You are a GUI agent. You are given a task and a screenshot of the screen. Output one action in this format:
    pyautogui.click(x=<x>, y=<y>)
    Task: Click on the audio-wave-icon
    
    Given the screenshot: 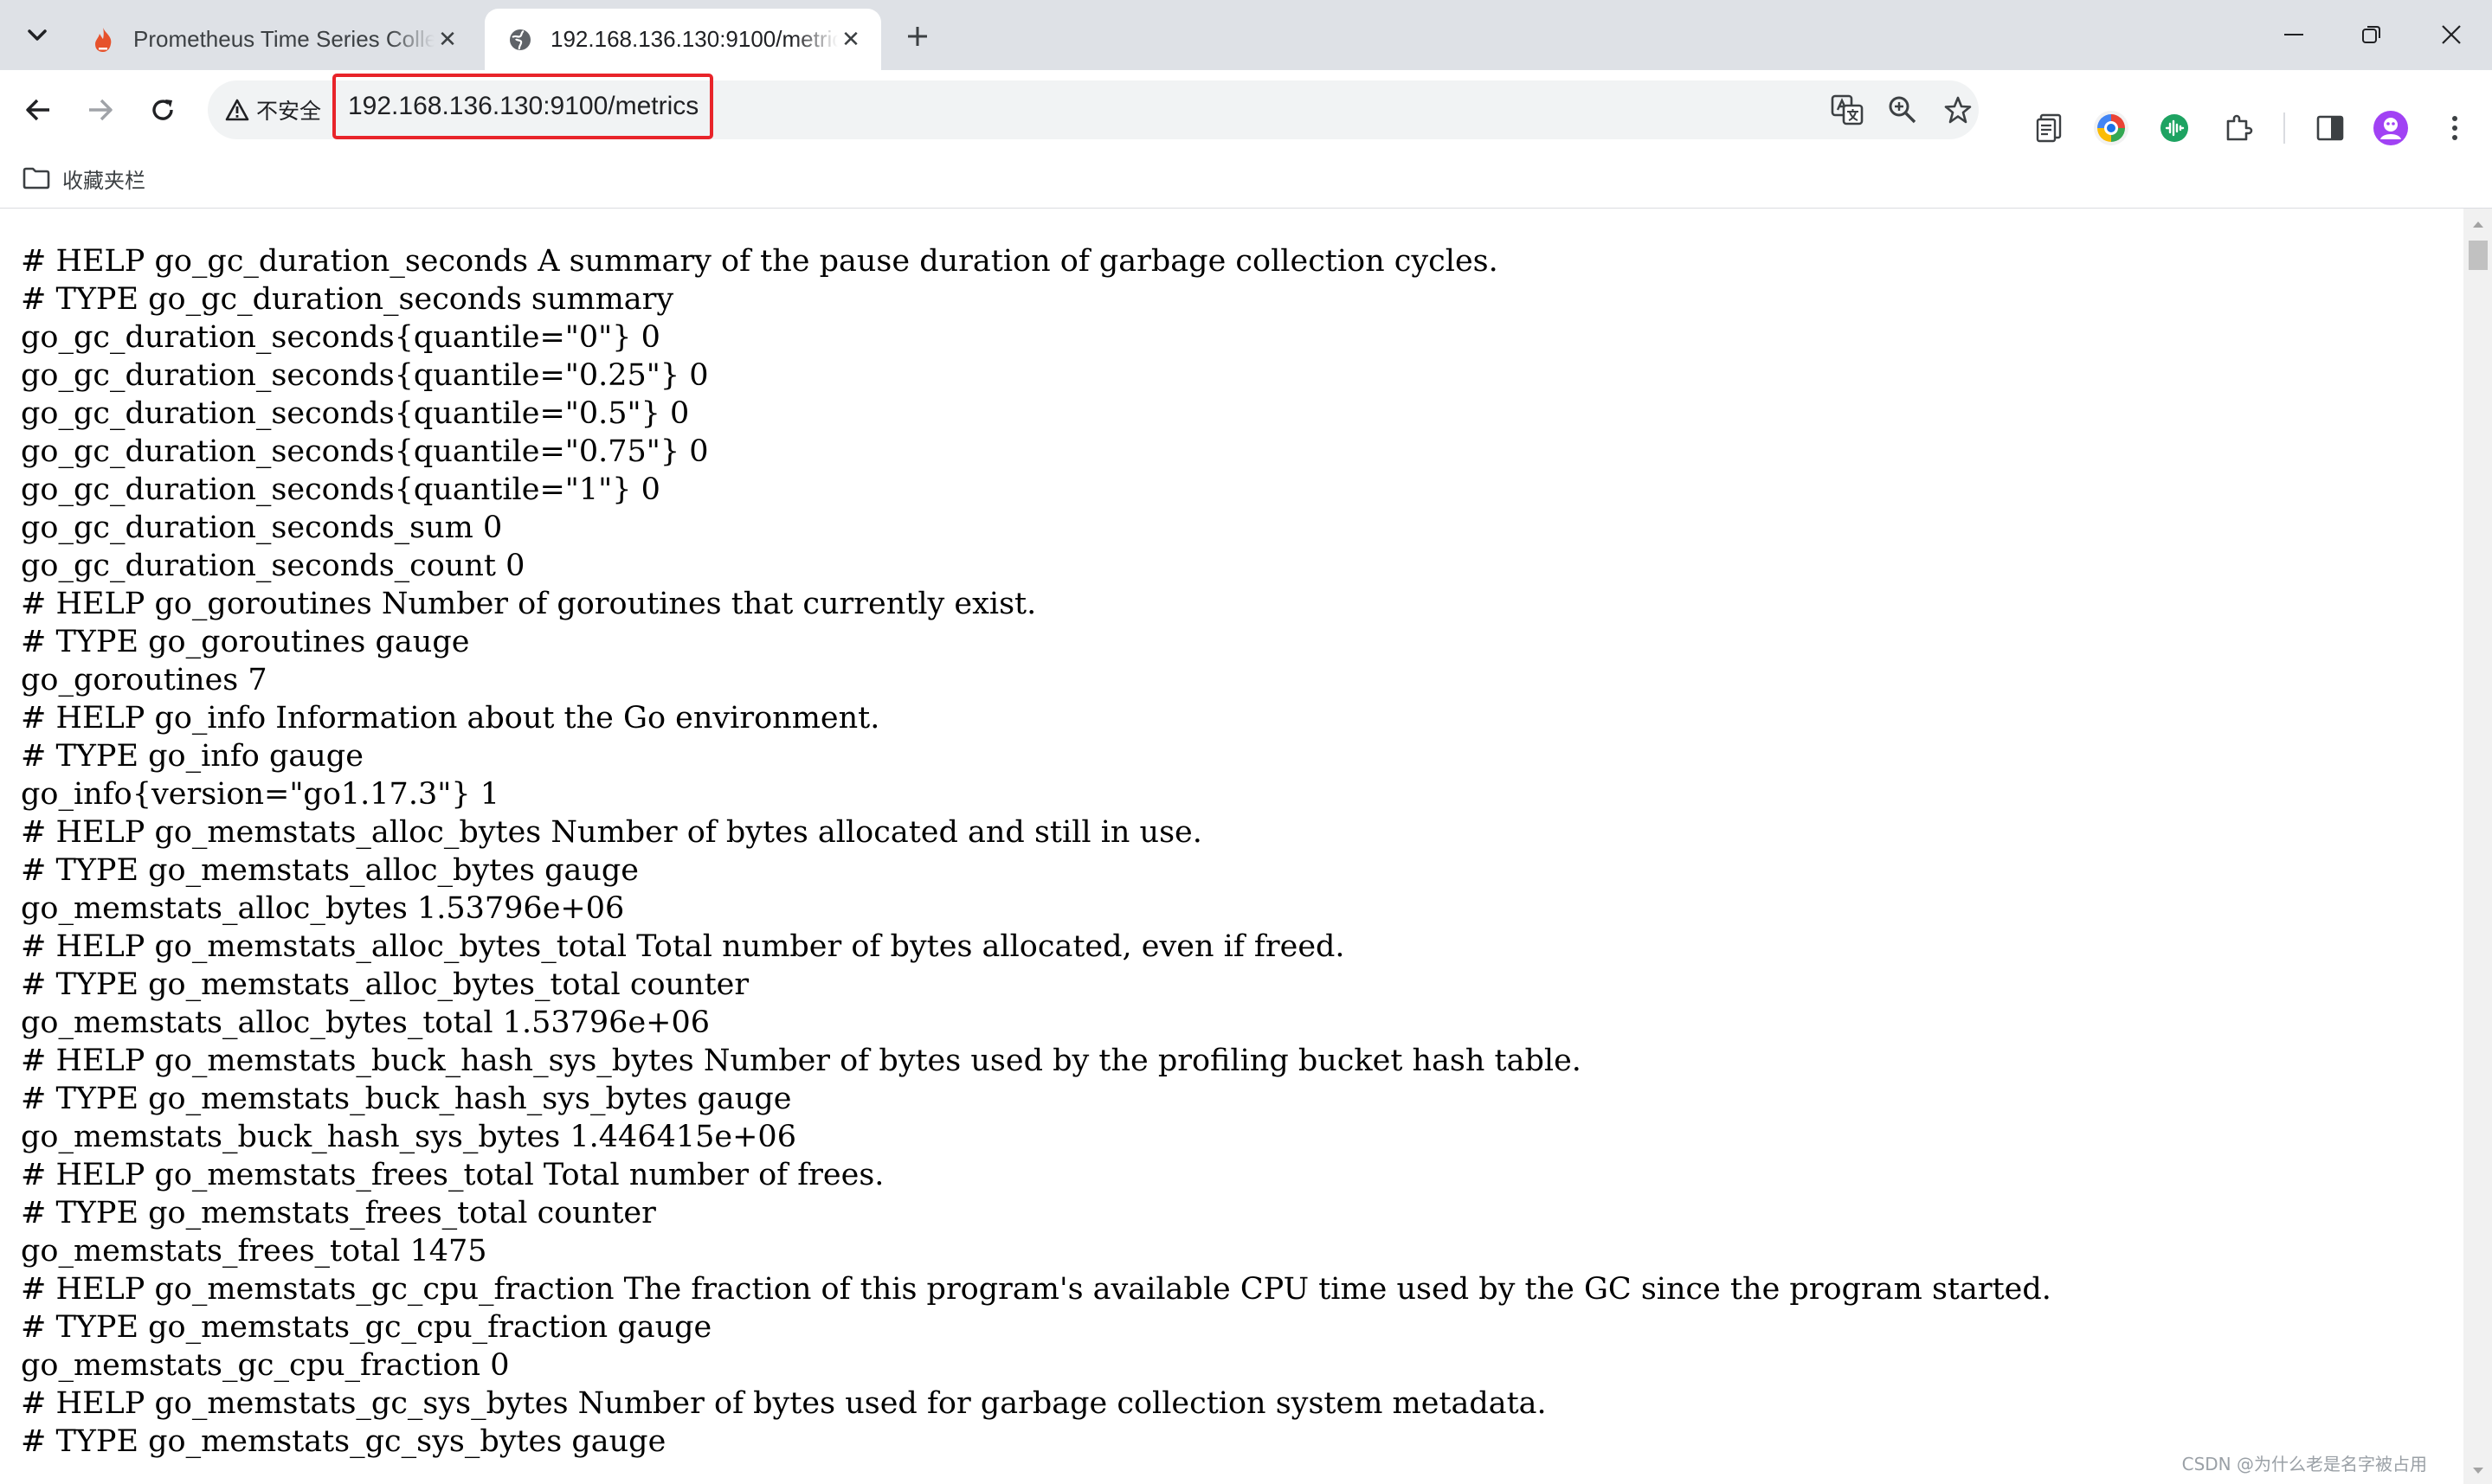 What is the action you would take?
    pyautogui.click(x=2174, y=128)
    